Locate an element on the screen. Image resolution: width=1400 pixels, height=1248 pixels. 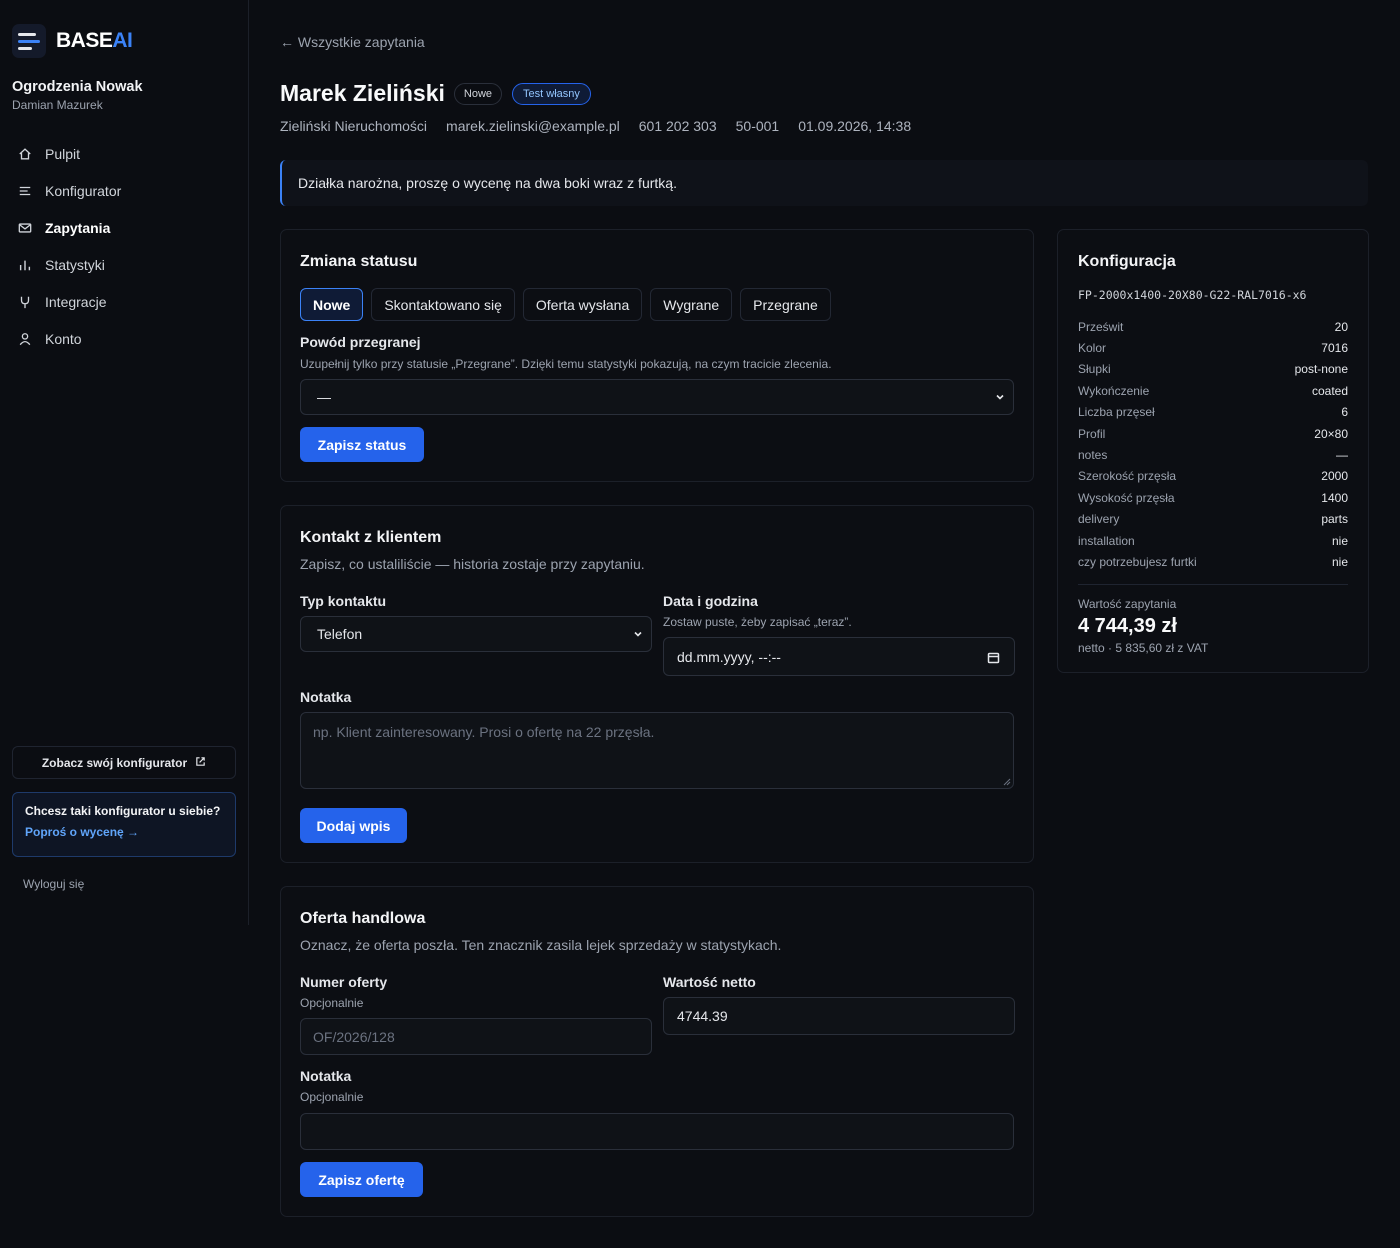
back-link: ← Wszystkie zapytania is located at coordinates (352, 42).